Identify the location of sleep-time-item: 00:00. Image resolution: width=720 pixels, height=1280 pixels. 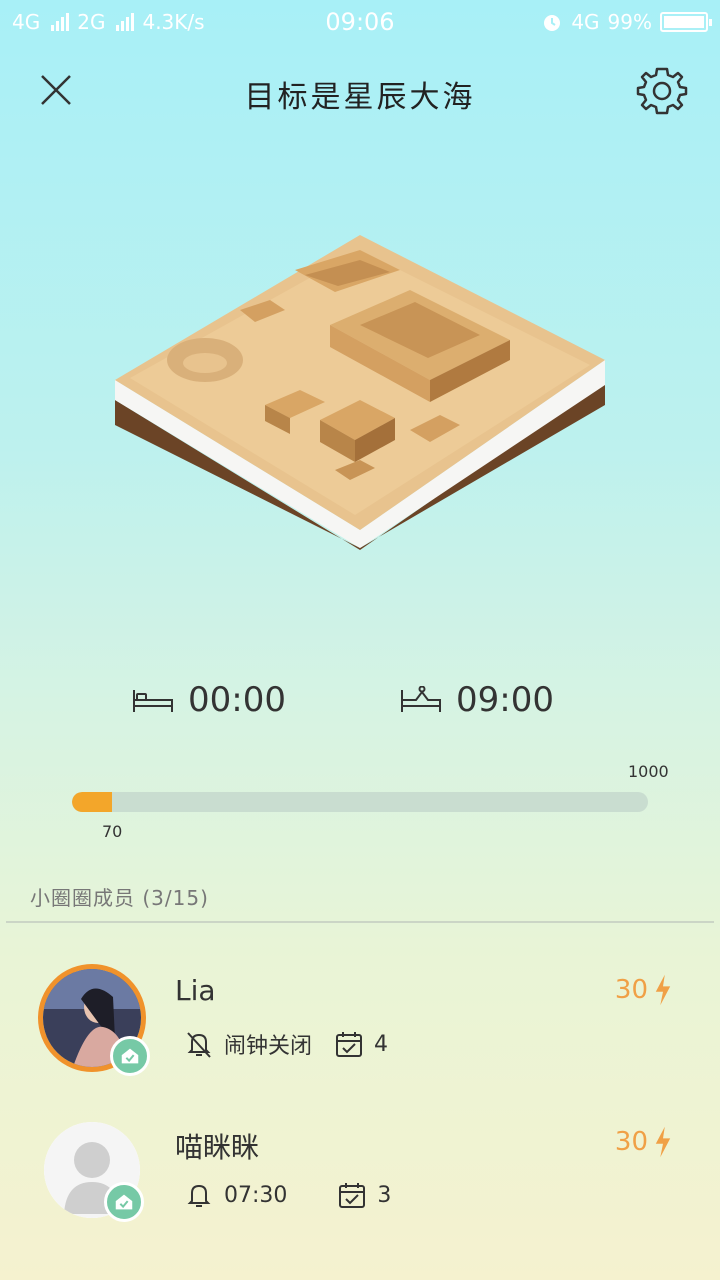
(209, 700).